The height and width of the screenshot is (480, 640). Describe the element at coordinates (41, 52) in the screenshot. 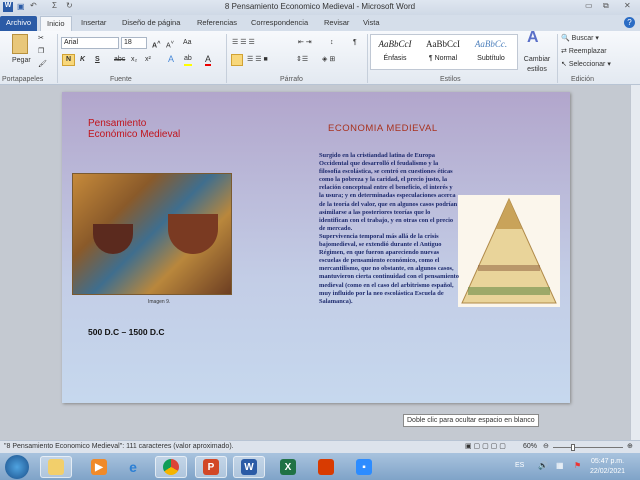

I see `copy-icon: ❐` at that location.